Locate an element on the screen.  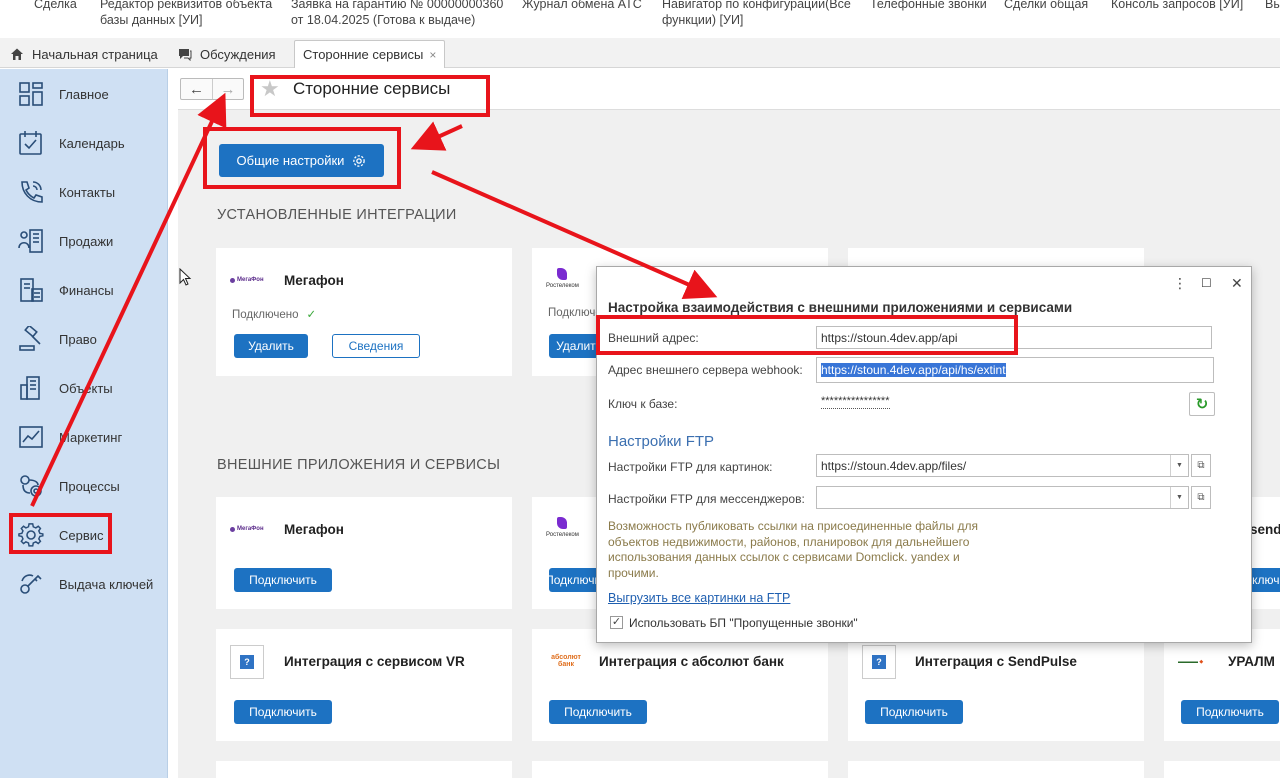
sidebar-item-calendar: Календарь is located at coordinates (84, 143).